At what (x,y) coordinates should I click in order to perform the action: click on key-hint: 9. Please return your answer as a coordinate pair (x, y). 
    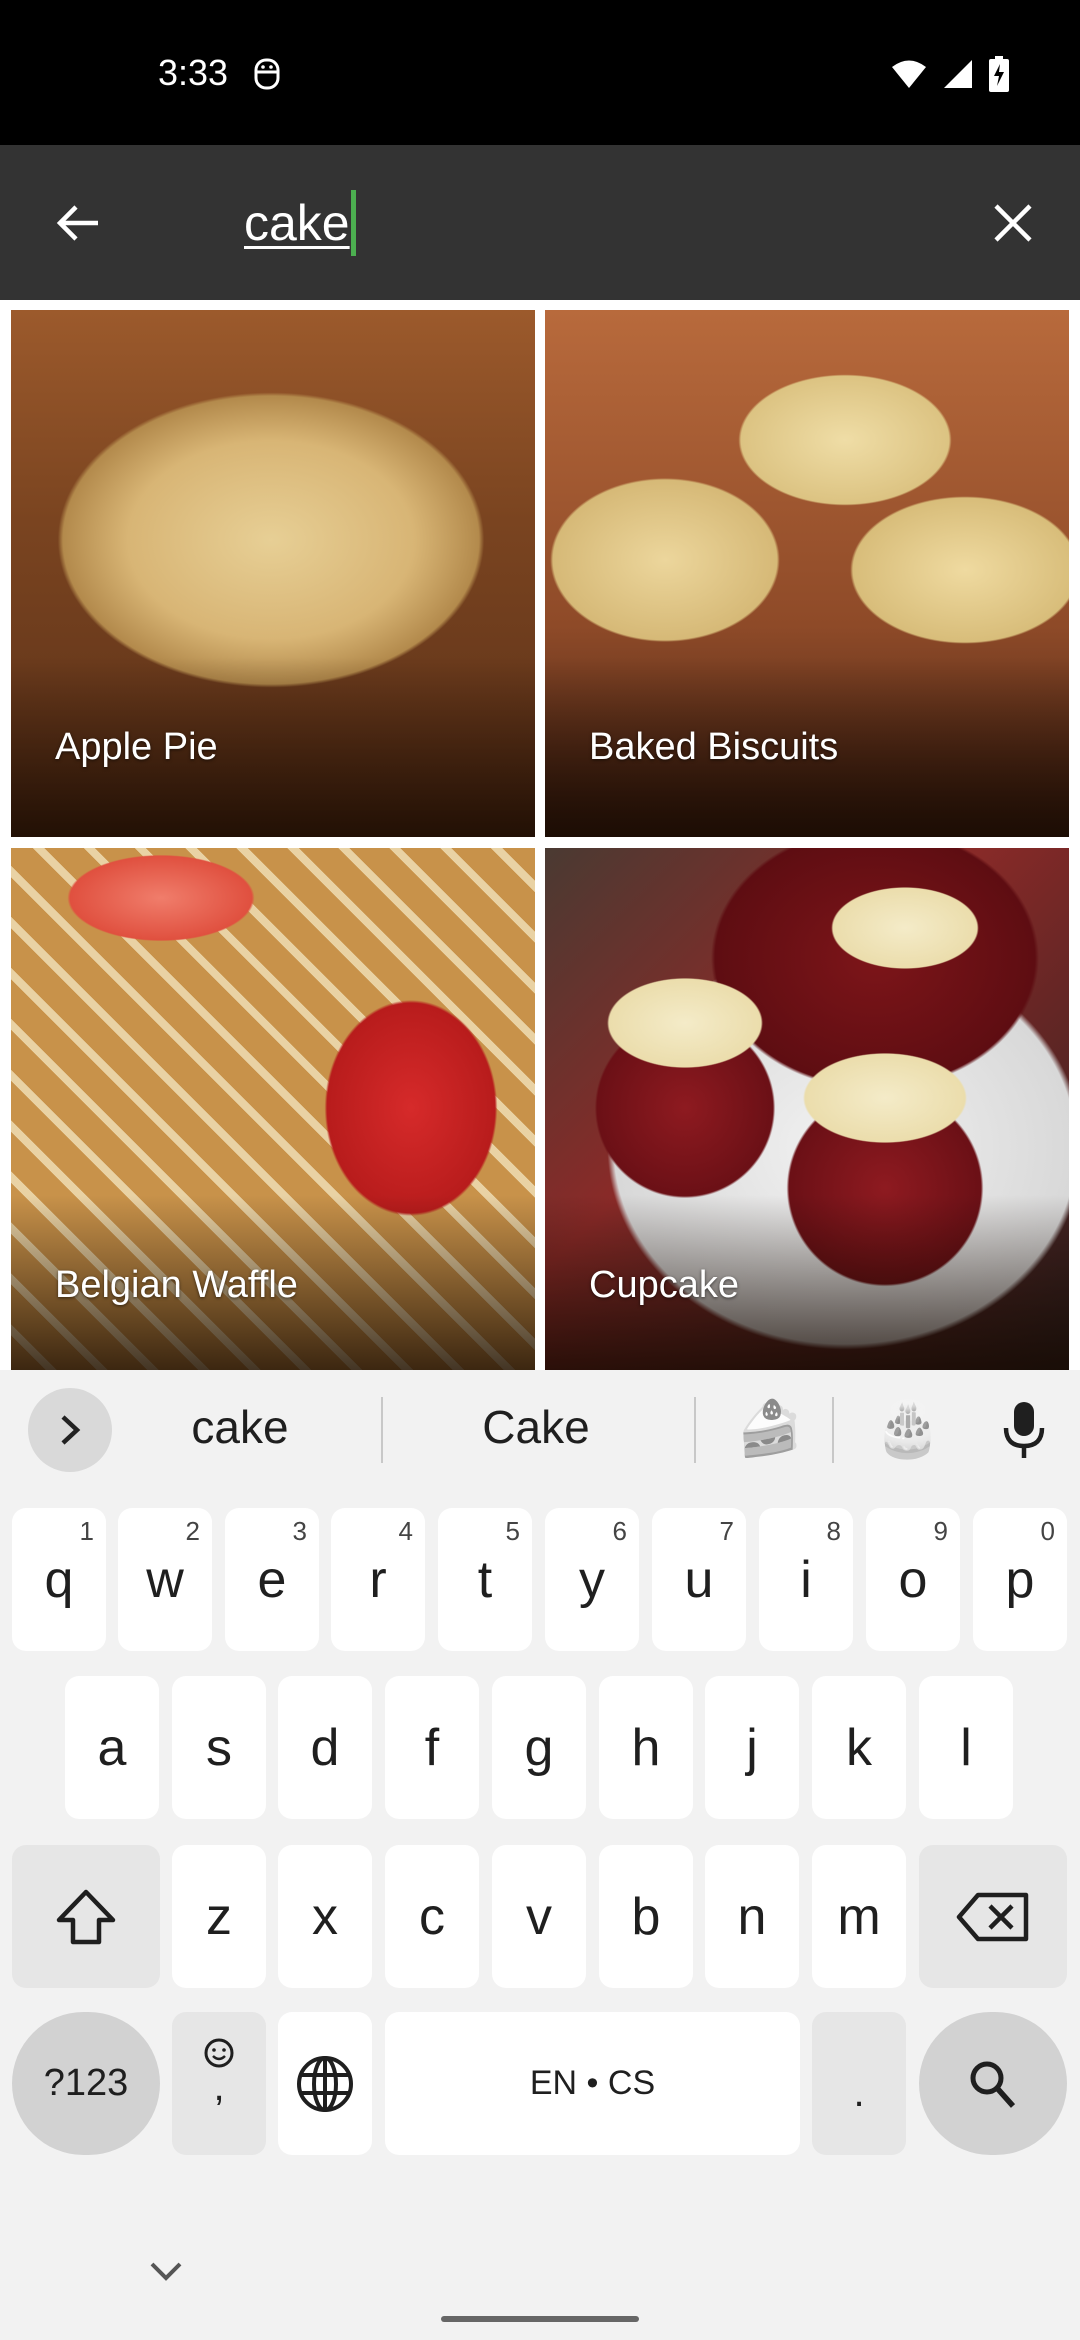
    Looking at the image, I should click on (940, 1531).